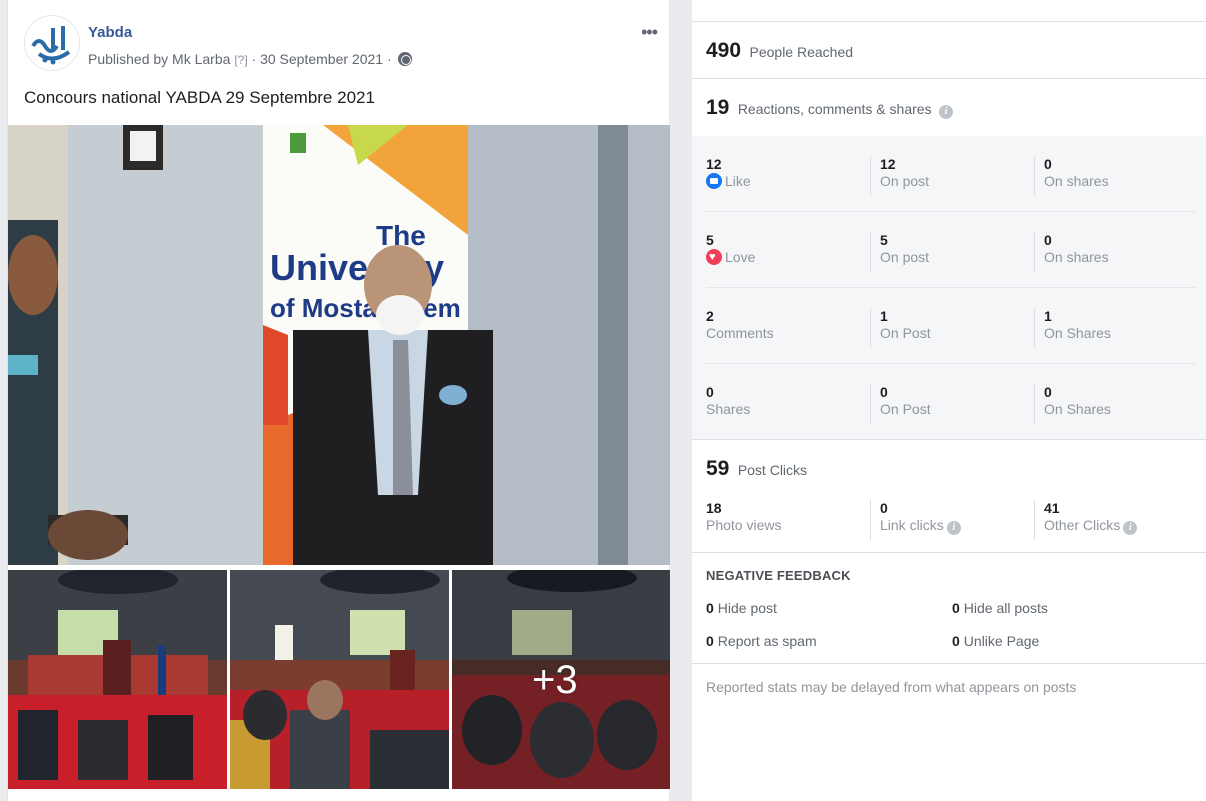 Image resolution: width=1206 pixels, height=801 pixels. Describe the element at coordinates (740, 333) in the screenshot. I see `comments-label: Comments` at that location.